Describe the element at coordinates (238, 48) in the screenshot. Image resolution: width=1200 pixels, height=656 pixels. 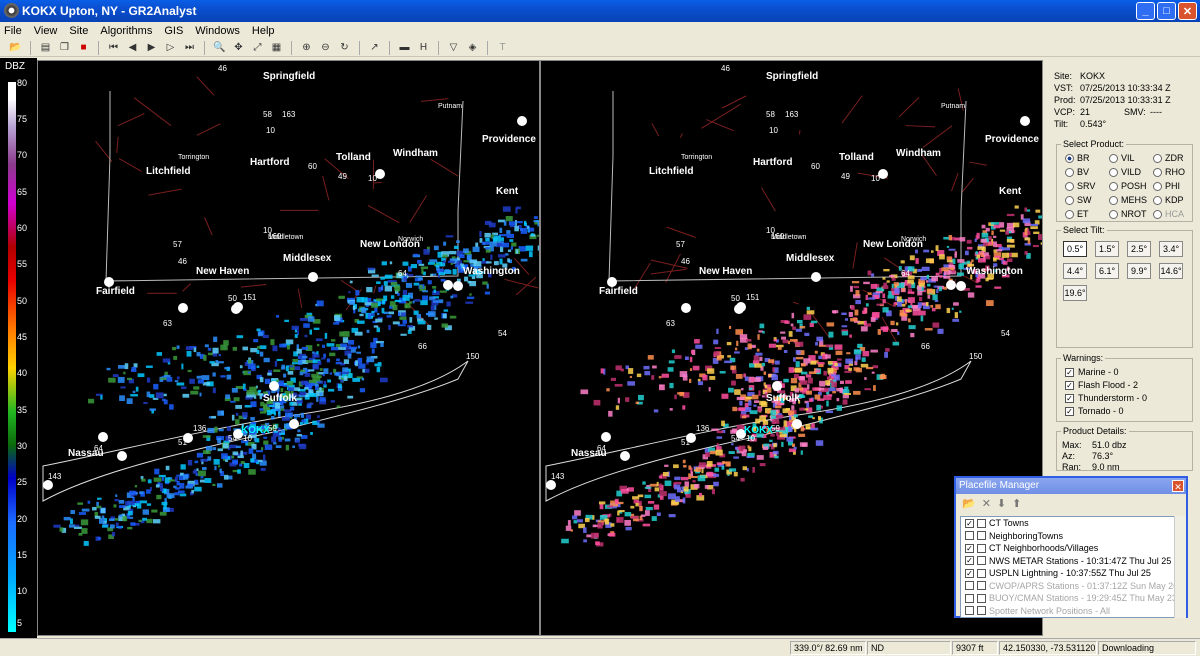
I see `pan-icon: ✥` at that location.